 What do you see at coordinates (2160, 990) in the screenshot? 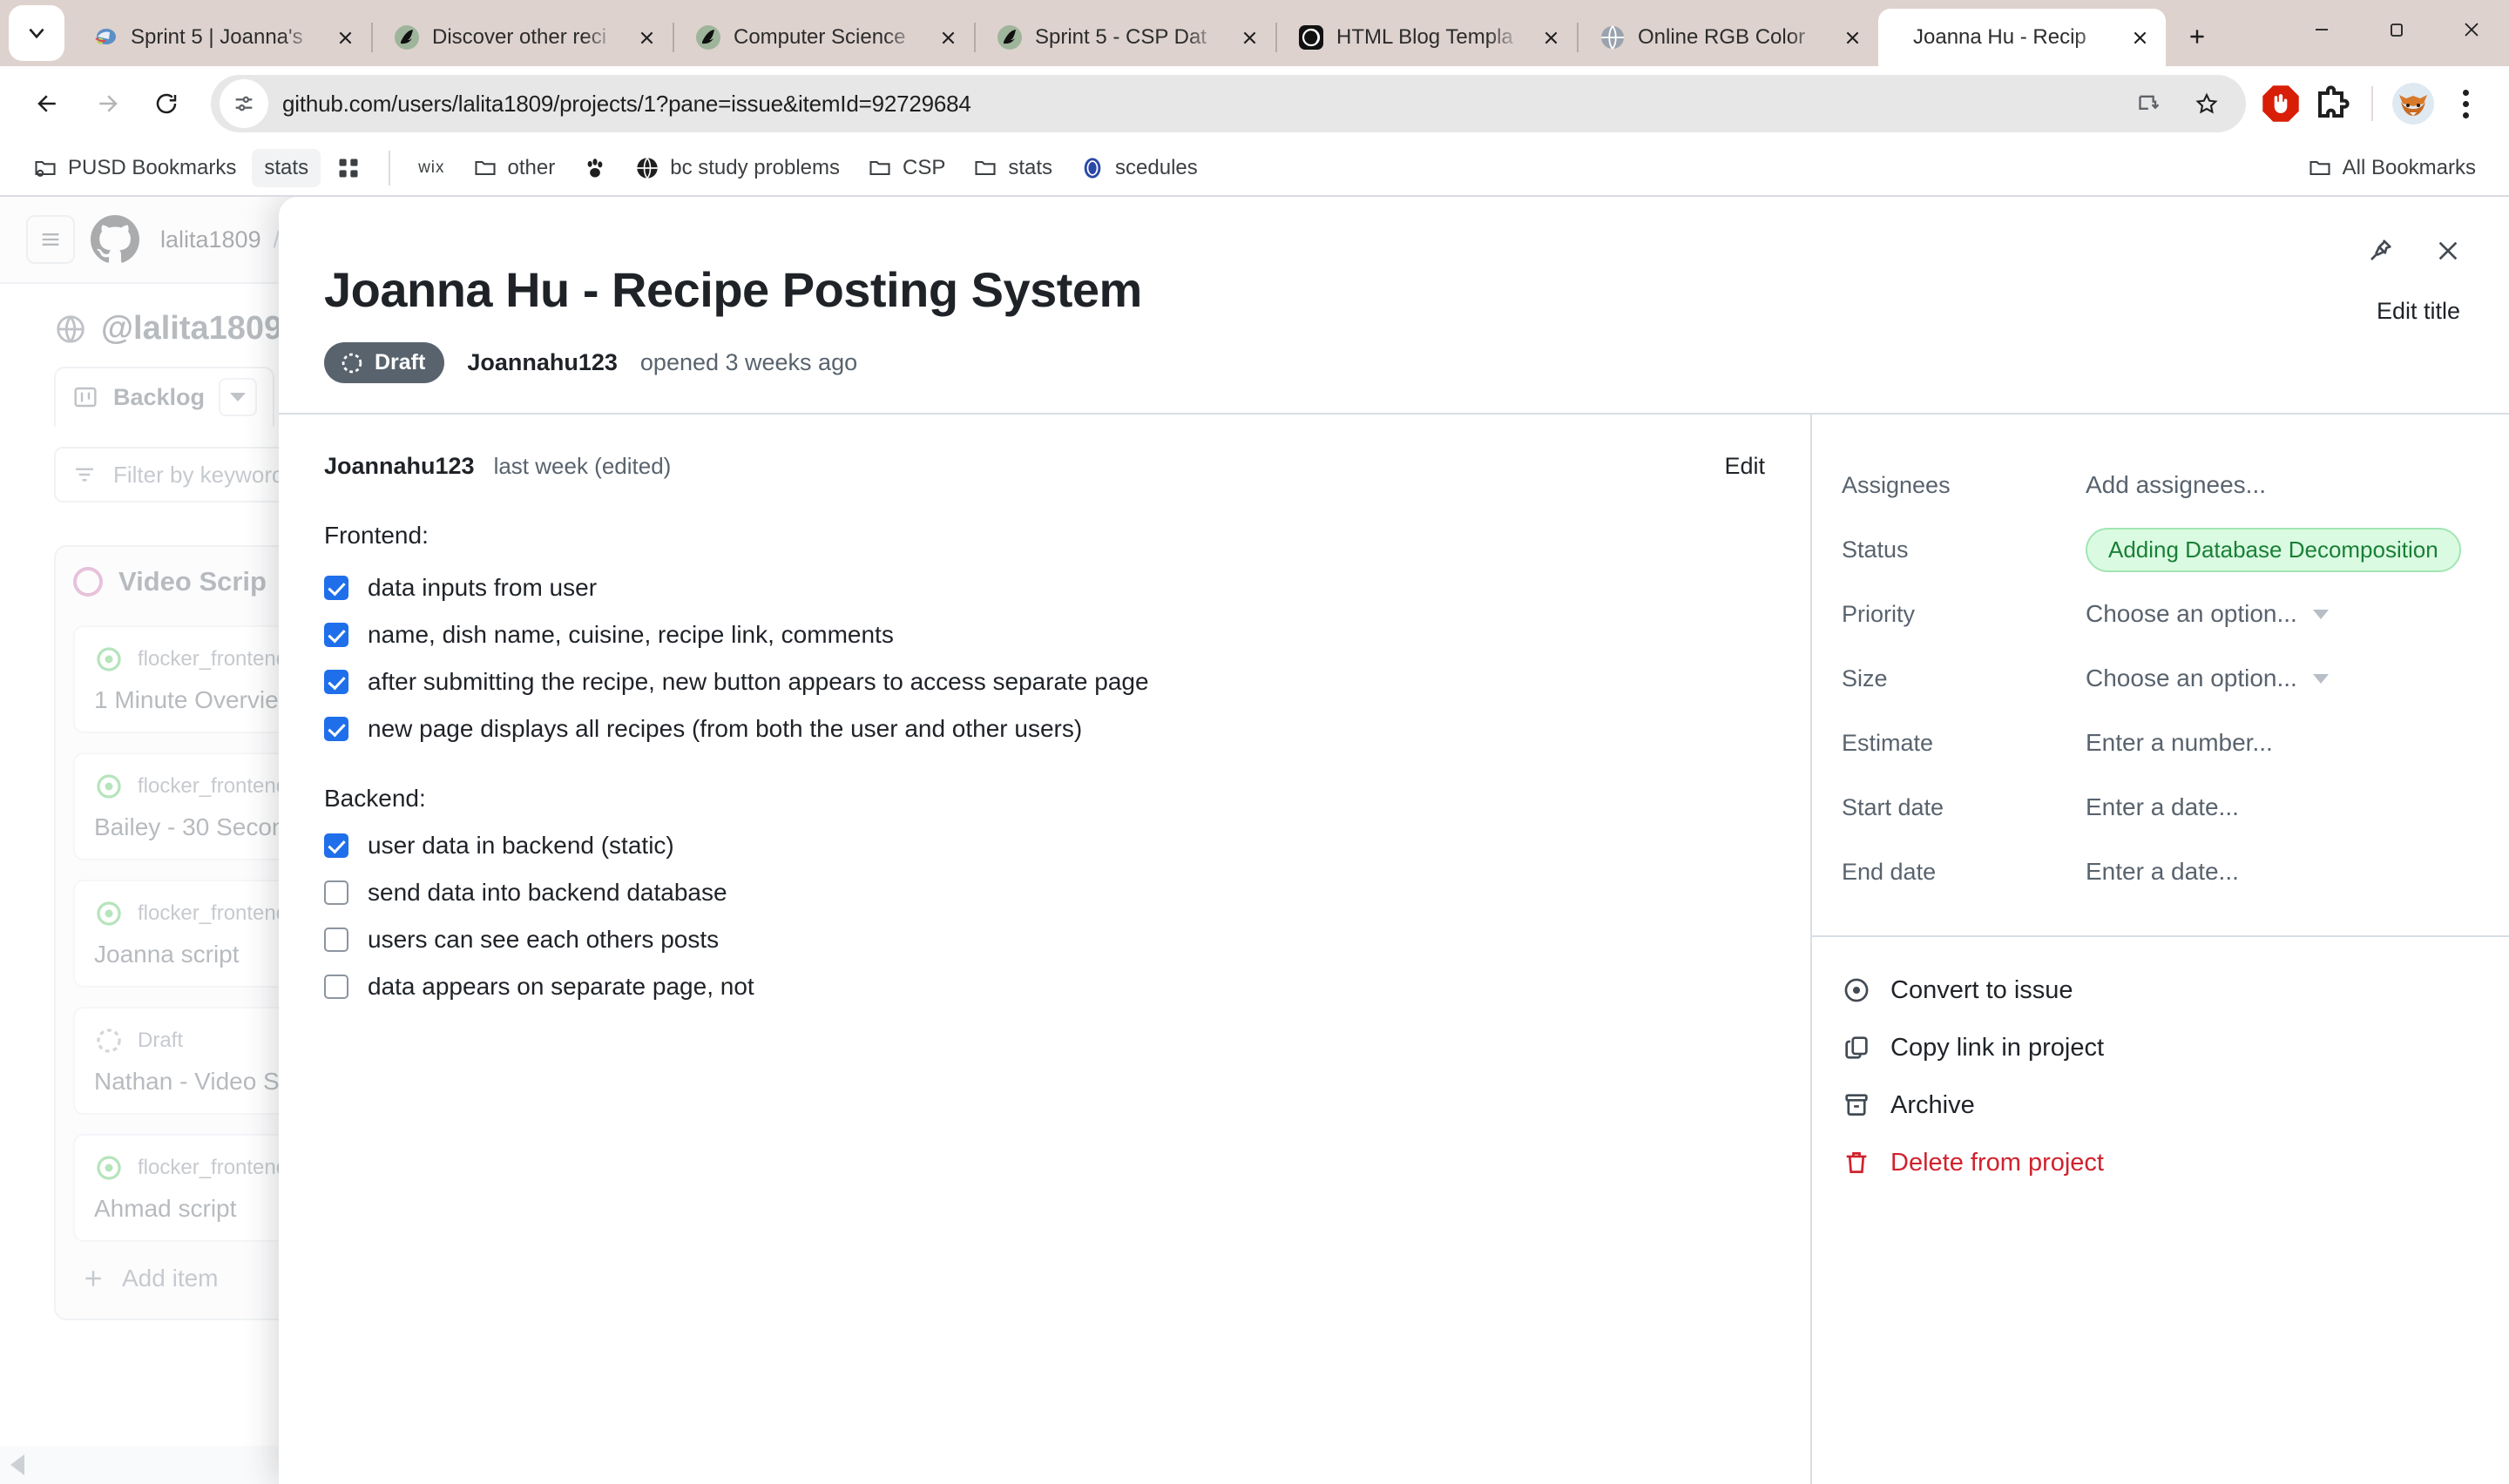
I see `convert-to-issue-button: Convert to issue` at bounding box center [2160, 990].